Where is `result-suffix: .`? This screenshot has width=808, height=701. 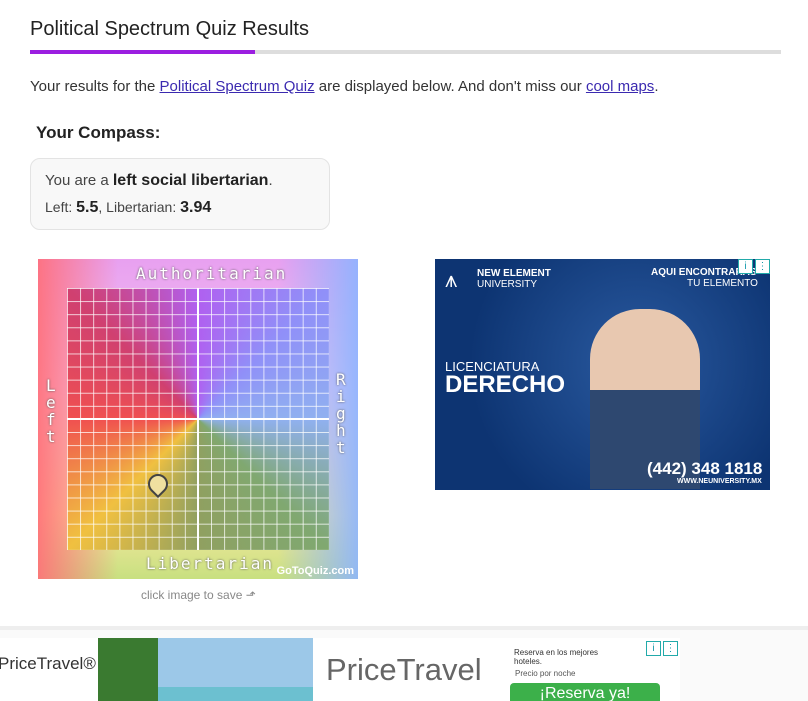
result-suffix: . is located at coordinates (270, 180).